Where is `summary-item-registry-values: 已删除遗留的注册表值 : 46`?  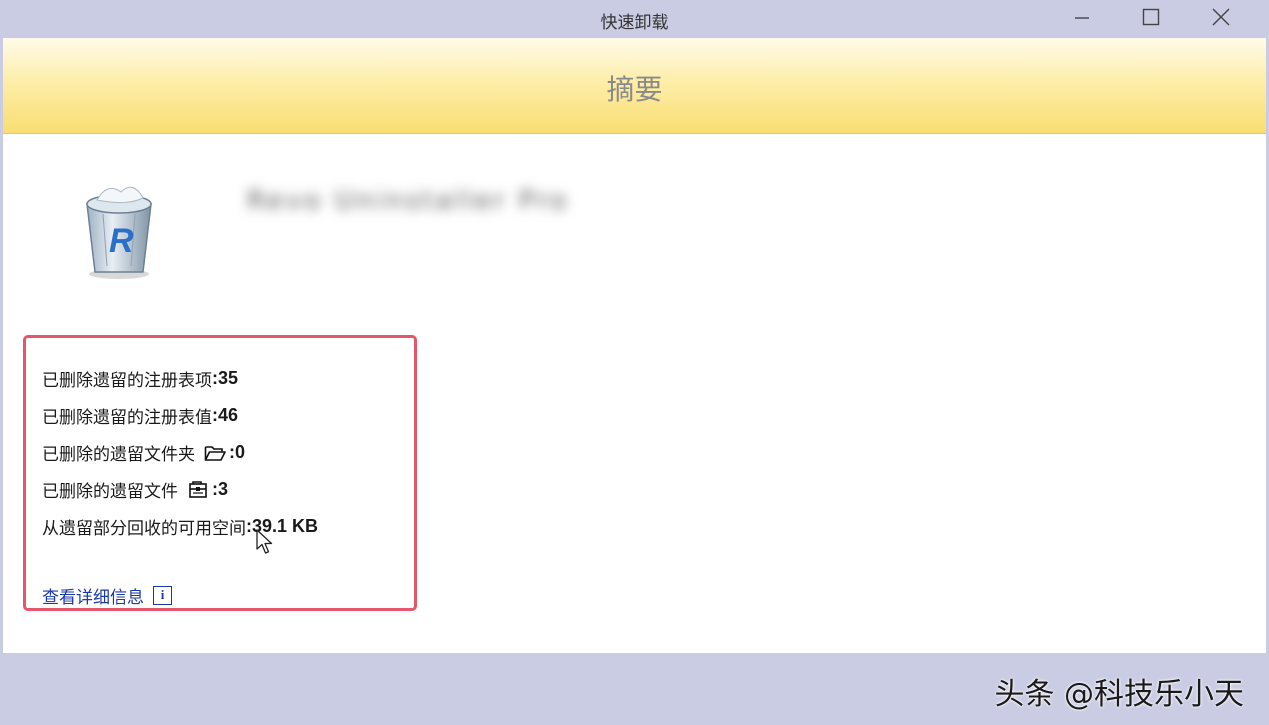 summary-item-registry-values: 已删除遗留的注册表值 : 46 is located at coordinates (180, 415).